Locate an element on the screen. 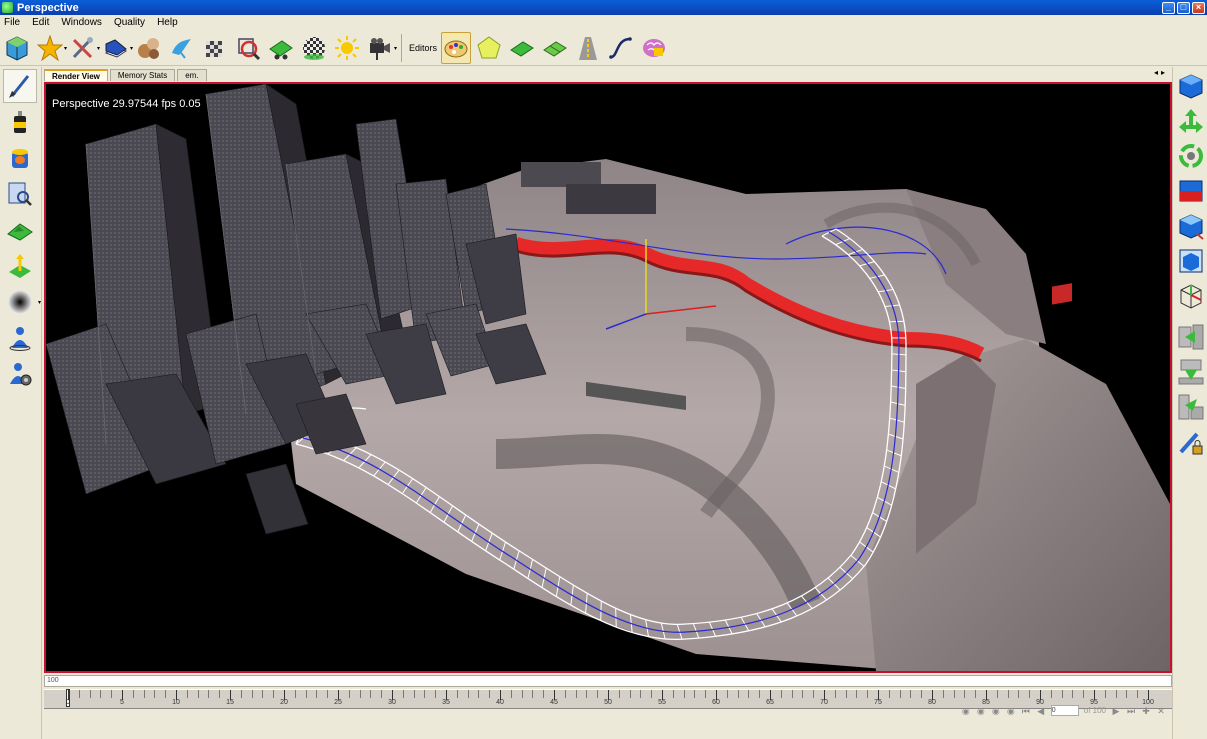  spray-can-icon is located at coordinates (20, 122).